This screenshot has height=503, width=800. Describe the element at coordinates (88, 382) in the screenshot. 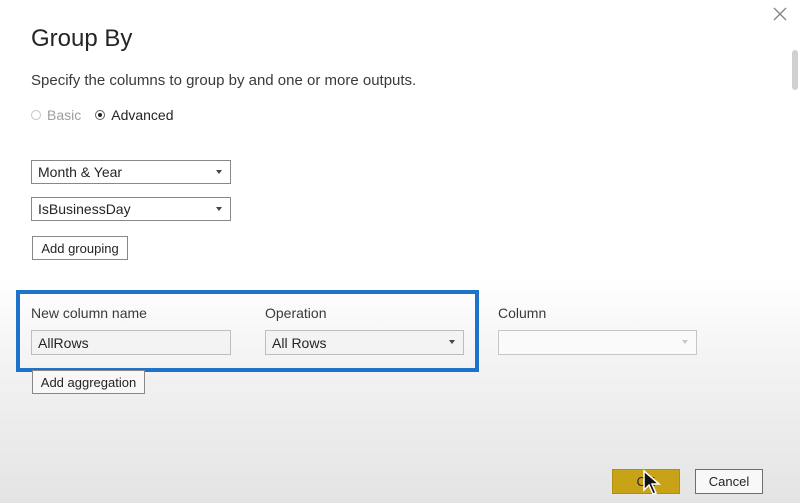

I see `add-aggregation-button: Add aggregation` at that location.